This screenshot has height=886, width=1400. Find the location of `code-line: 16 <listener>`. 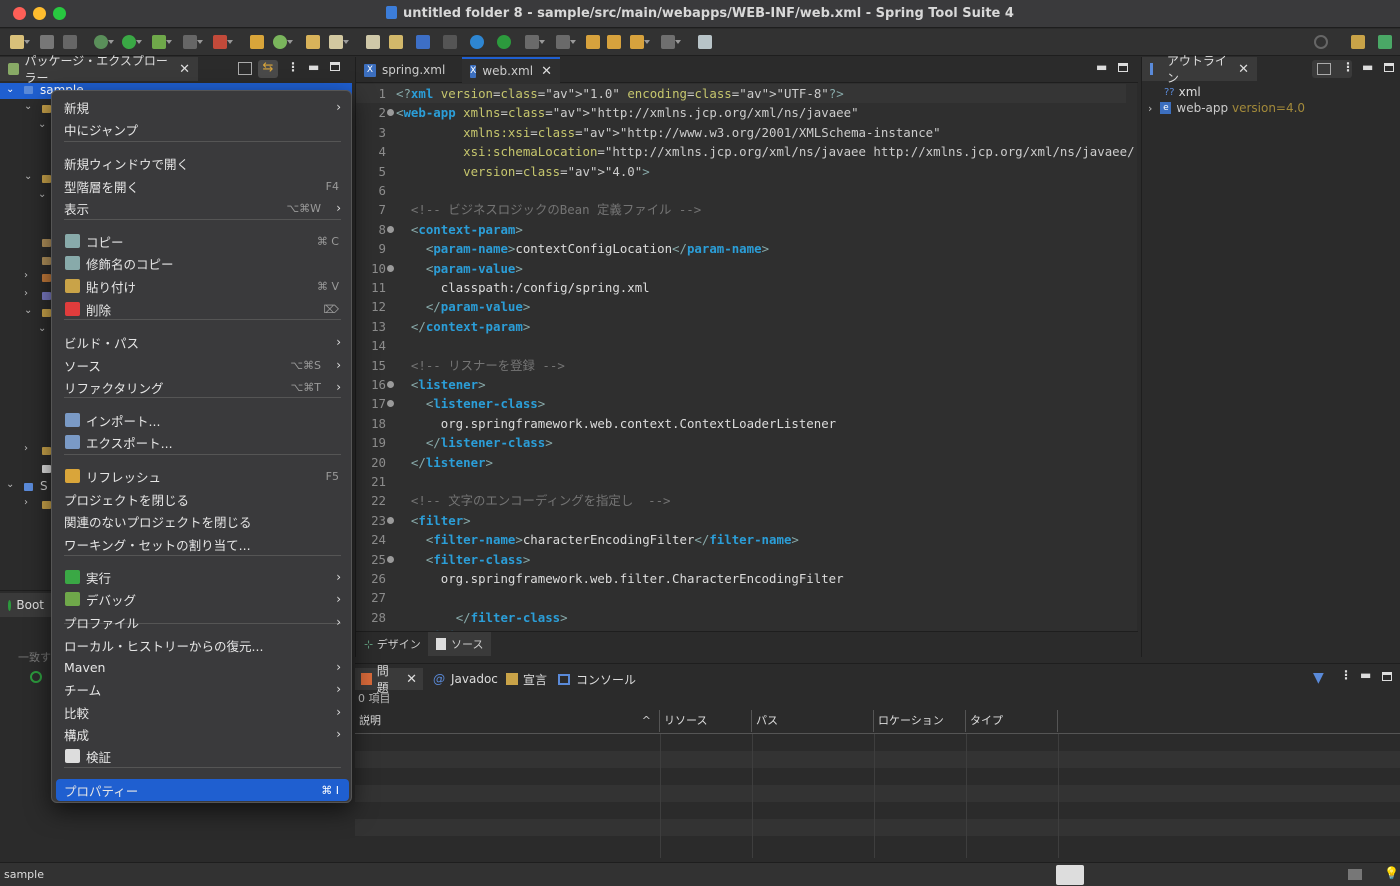

code-line: 16 <listener> is located at coordinates (741, 384).